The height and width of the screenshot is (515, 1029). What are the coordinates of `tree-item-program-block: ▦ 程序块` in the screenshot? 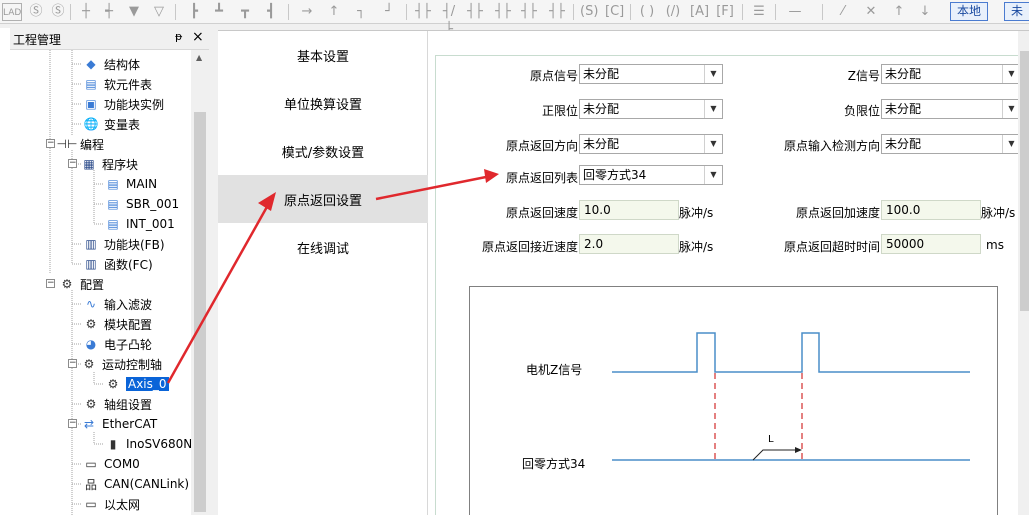 It's located at (109, 164).